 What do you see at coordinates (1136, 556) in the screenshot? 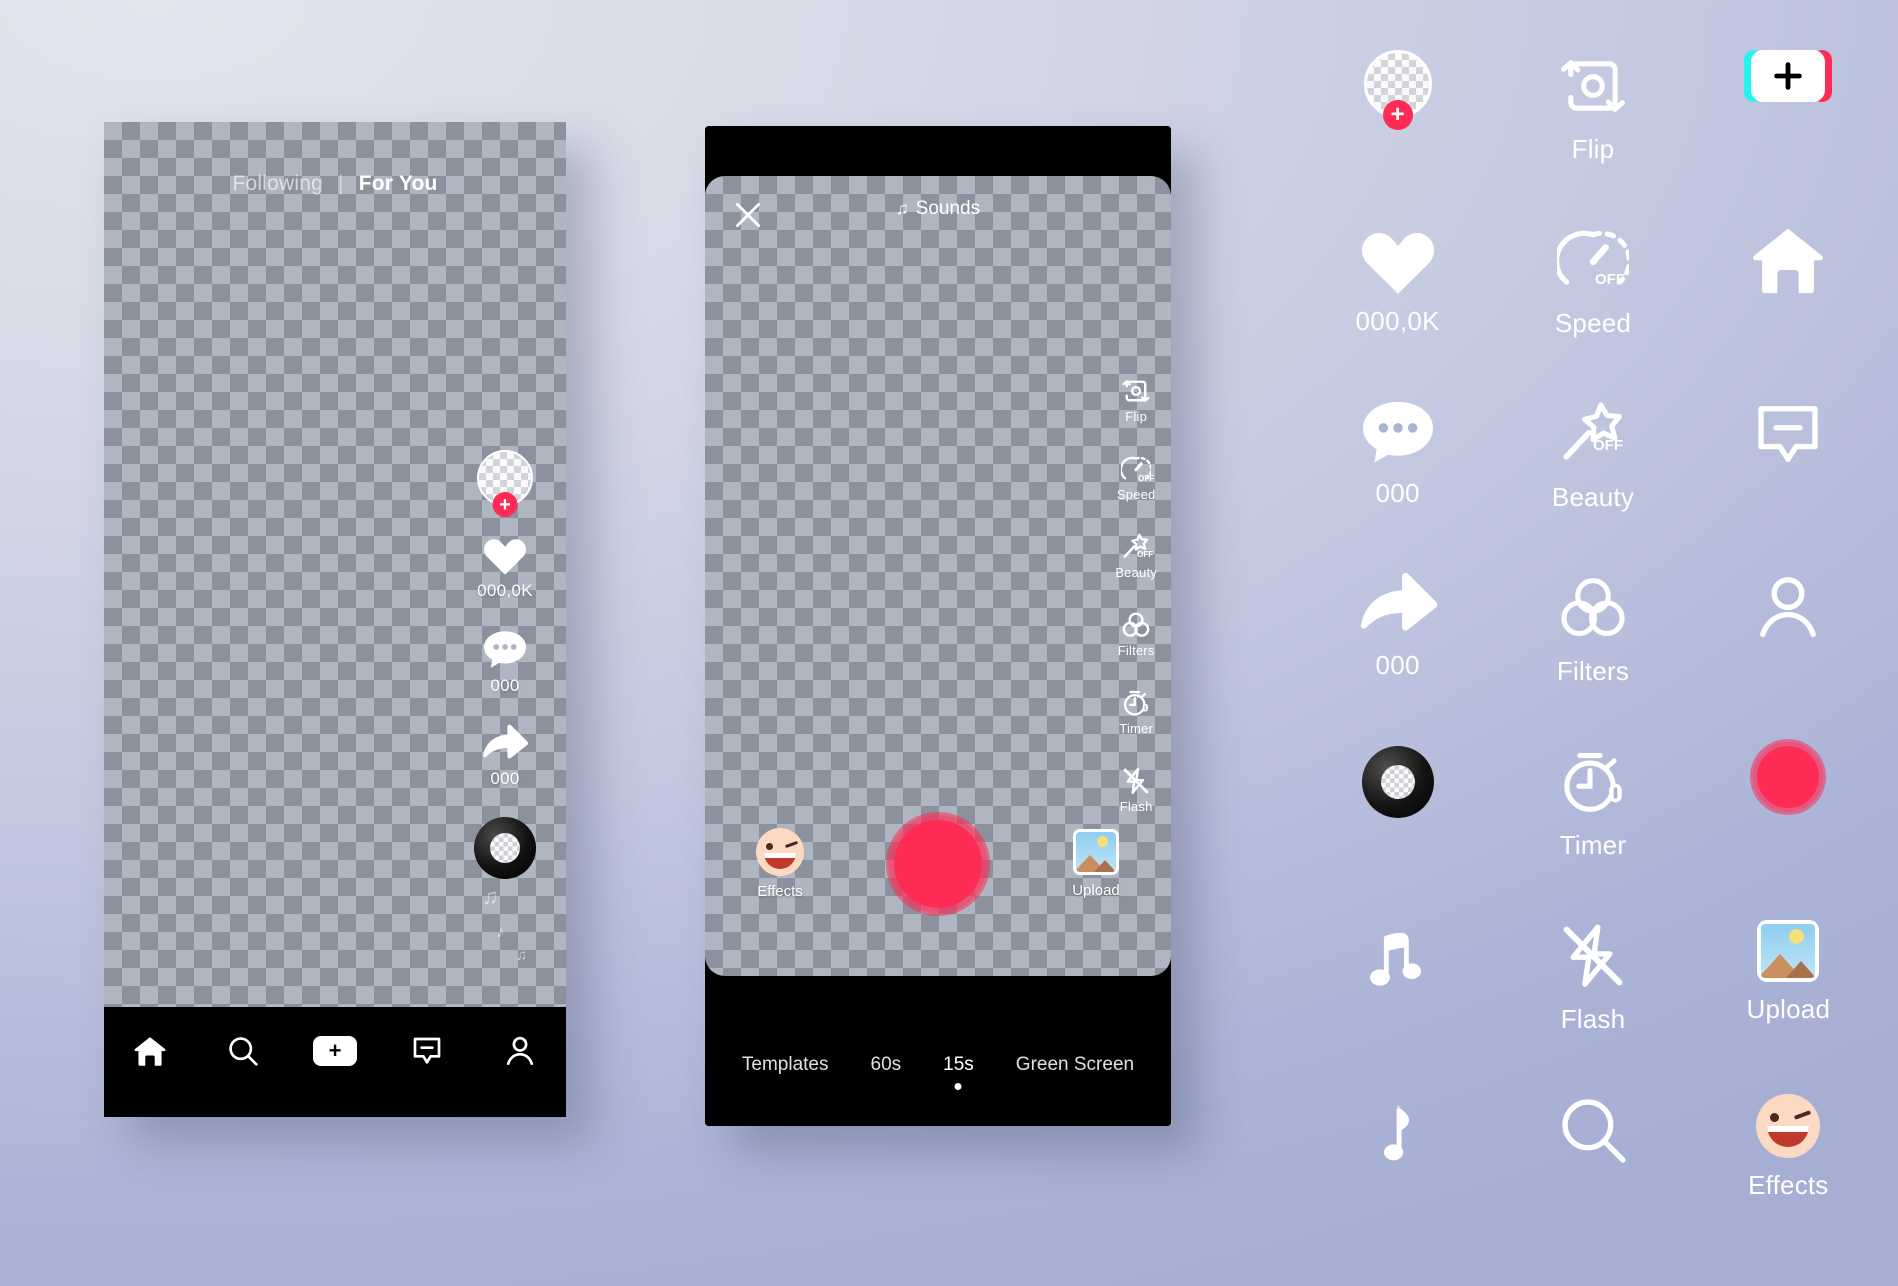
I see `tool-beauty: OFF Beauty` at bounding box center [1136, 556].